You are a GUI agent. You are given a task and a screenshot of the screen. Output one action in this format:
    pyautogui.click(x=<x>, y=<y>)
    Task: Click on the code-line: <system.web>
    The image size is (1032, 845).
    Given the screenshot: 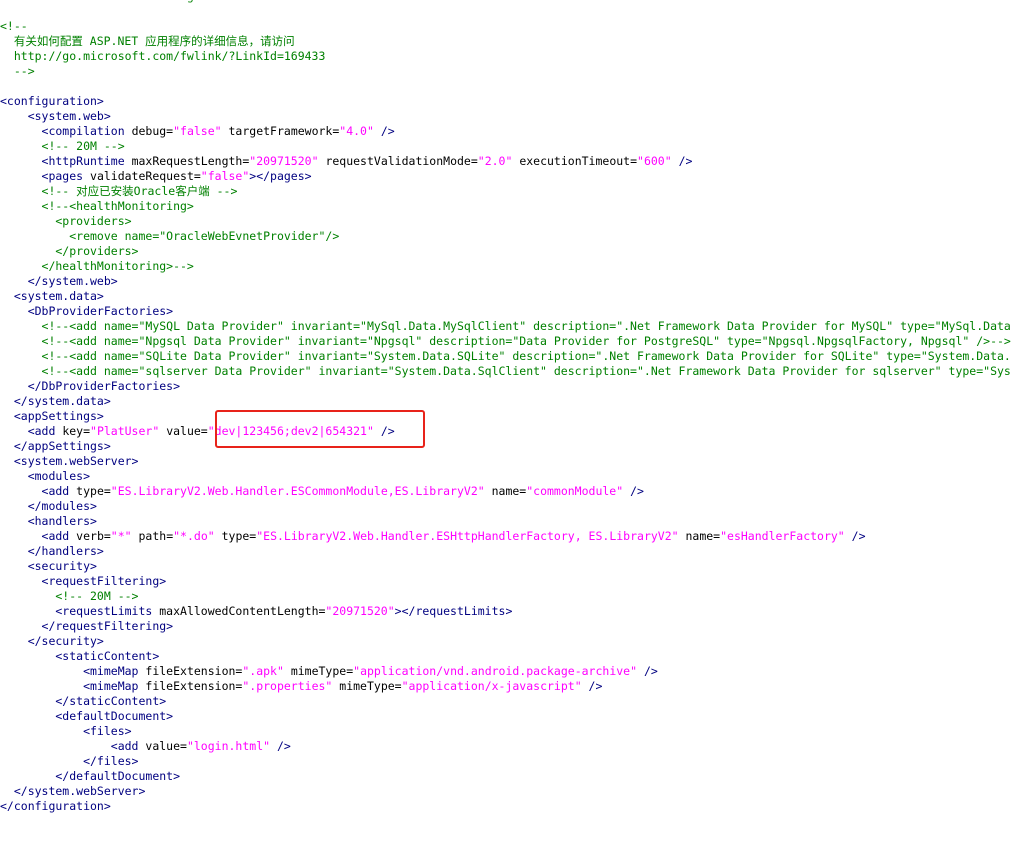 What is the action you would take?
    pyautogui.click(x=516, y=116)
    